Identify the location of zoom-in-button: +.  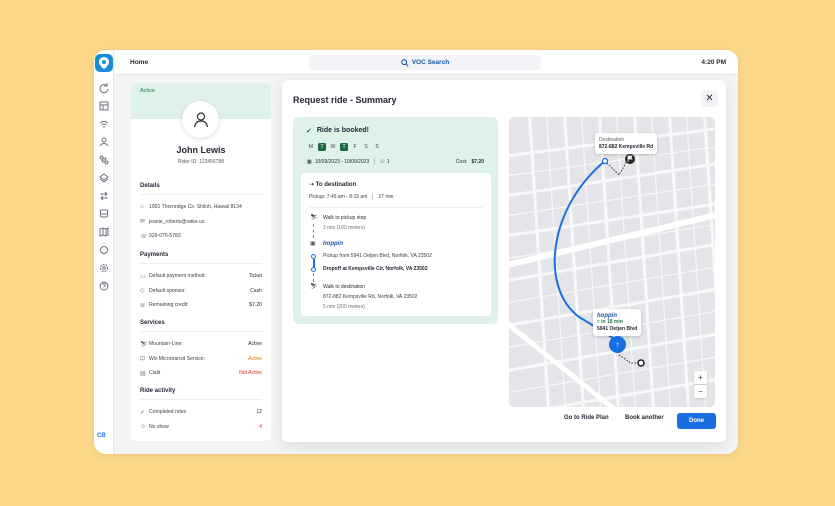
(700, 377).